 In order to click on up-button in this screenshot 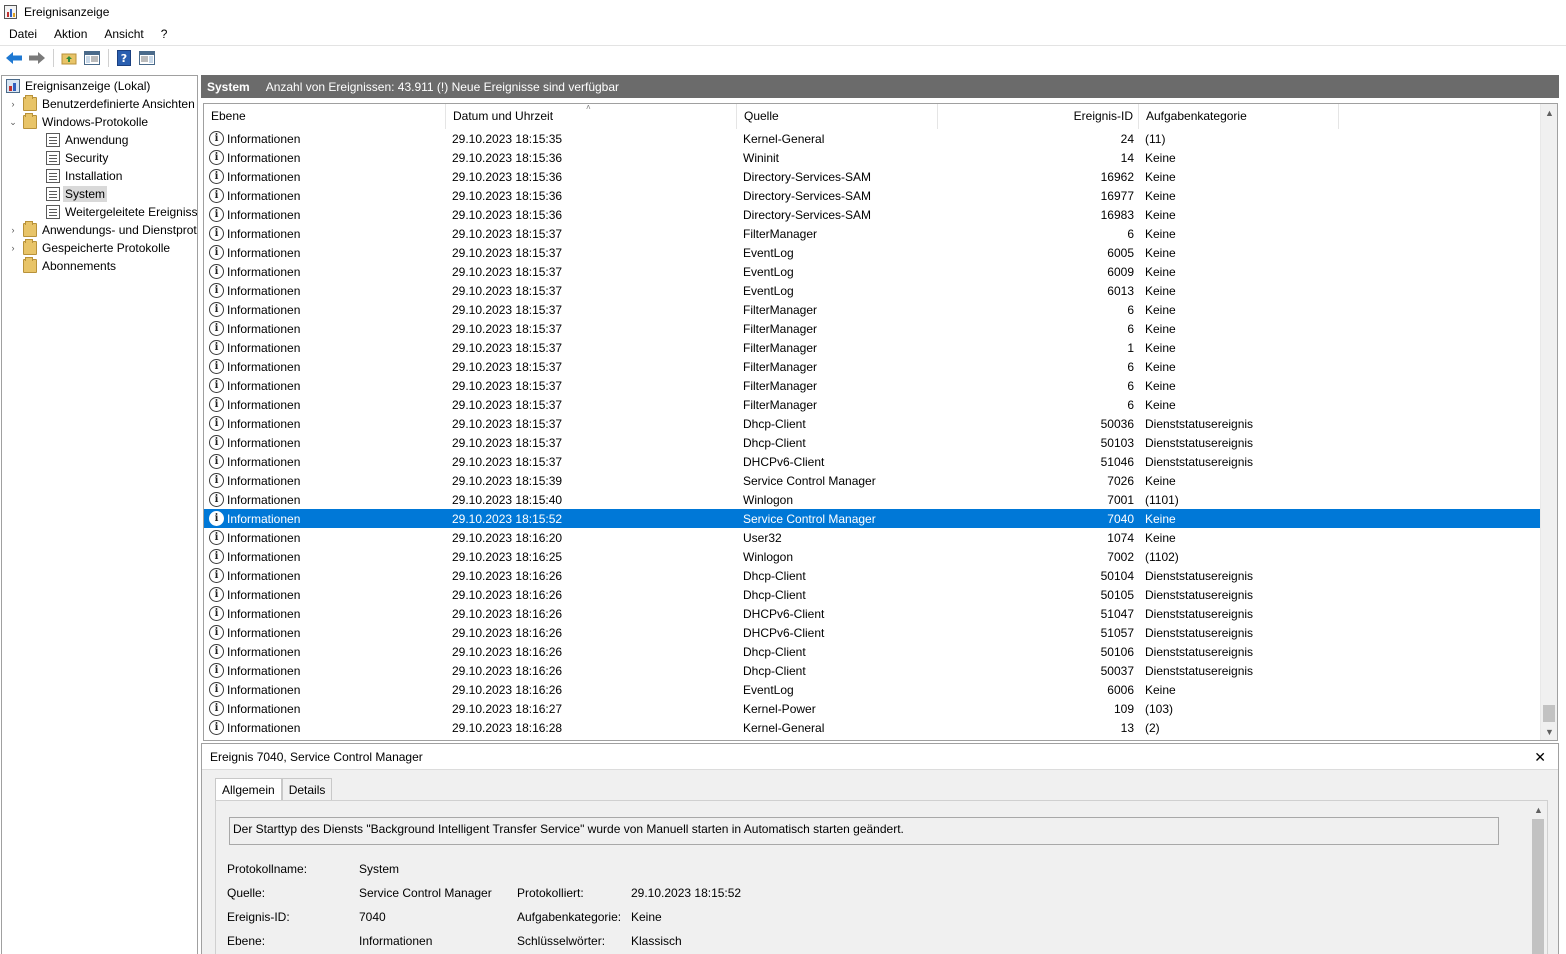, I will do `click(69, 58)`.